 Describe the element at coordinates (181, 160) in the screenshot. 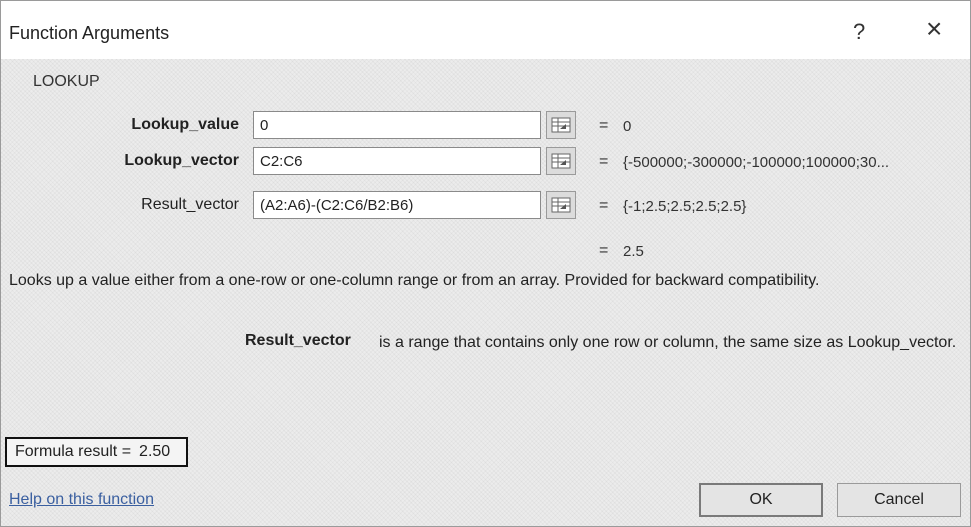

I see `arg-label-lookup-vector: Lookup_vector` at that location.